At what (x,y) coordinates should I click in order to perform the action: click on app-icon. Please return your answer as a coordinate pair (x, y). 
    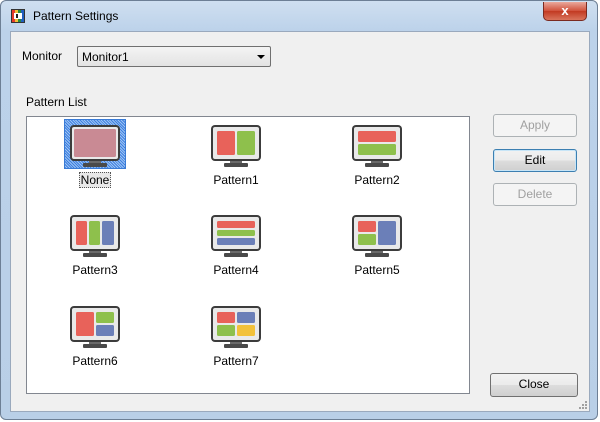
    Looking at the image, I should click on (18, 16).